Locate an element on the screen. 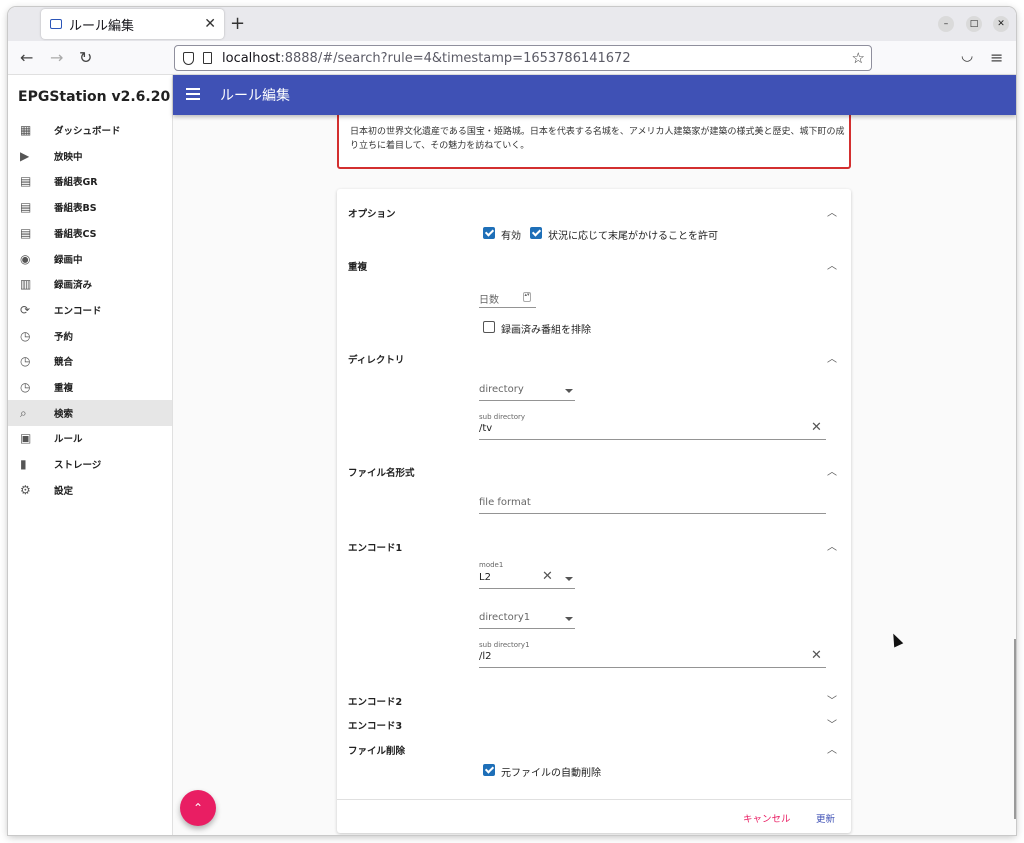 This screenshot has width=1024, height=843. sidebar-item-10: ◷ 重複 is located at coordinates (90, 387).